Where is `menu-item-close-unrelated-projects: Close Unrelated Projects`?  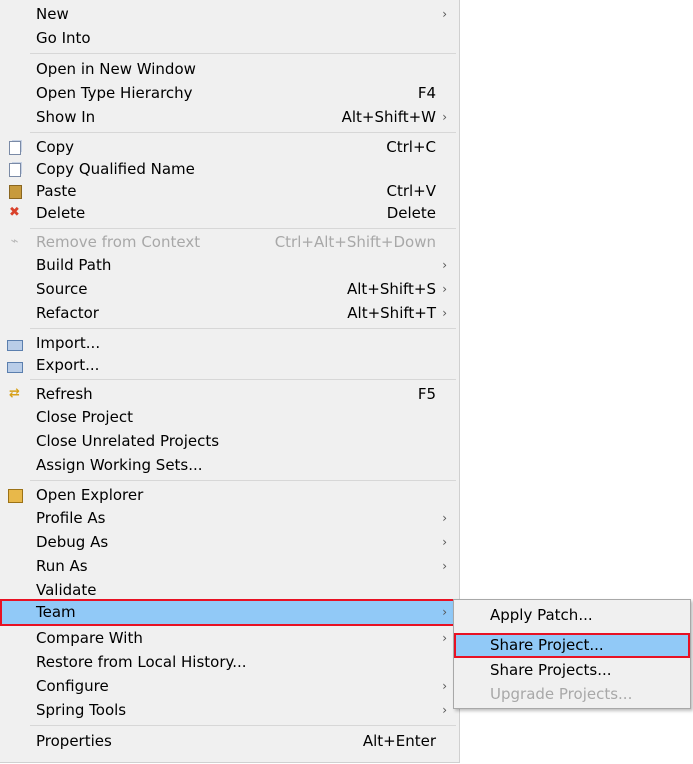 menu-item-close-unrelated-projects: Close Unrelated Projects is located at coordinates (229, 441).